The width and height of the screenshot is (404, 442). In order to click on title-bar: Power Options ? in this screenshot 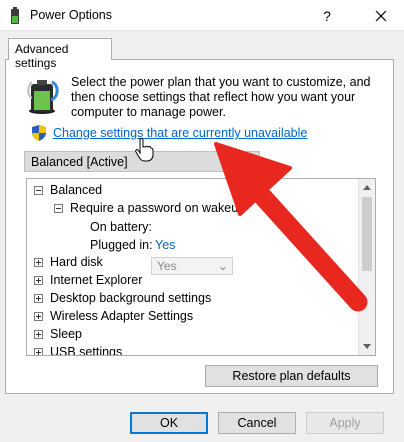, I will do `click(202, 15)`.